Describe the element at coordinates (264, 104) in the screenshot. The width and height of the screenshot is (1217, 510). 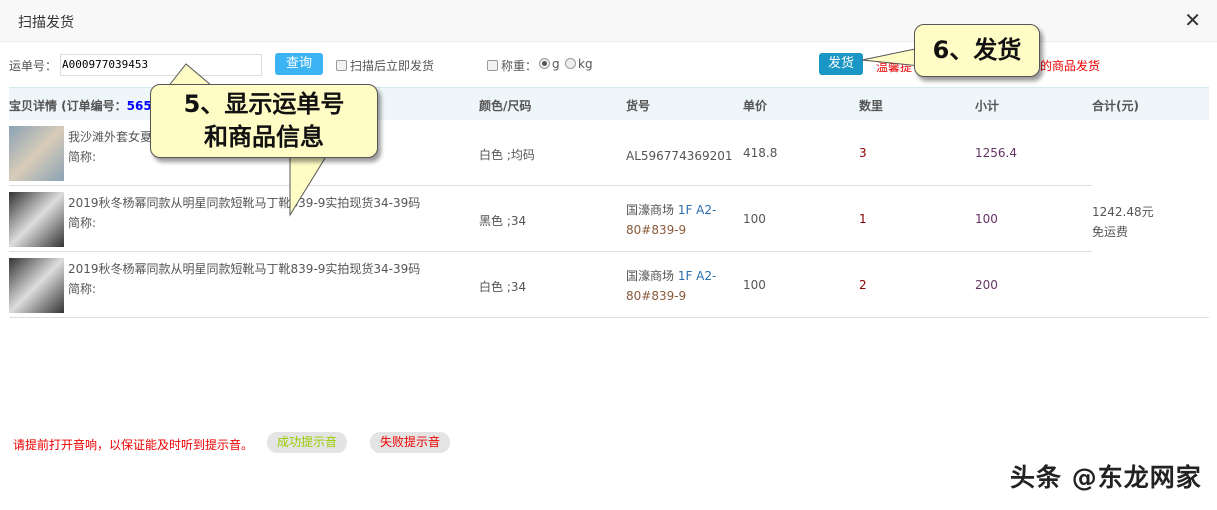
I see `callout-5-line1: 5、显示运单号` at that location.